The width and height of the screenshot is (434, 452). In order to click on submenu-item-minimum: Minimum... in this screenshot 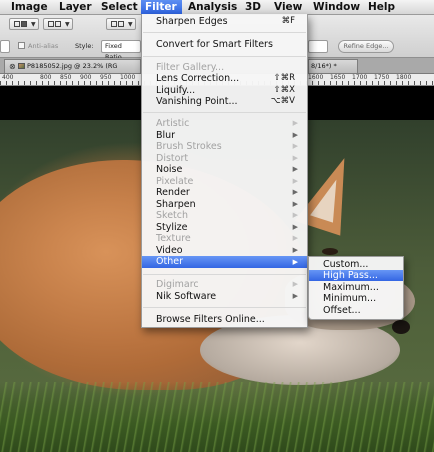, I will do `click(356, 298)`.